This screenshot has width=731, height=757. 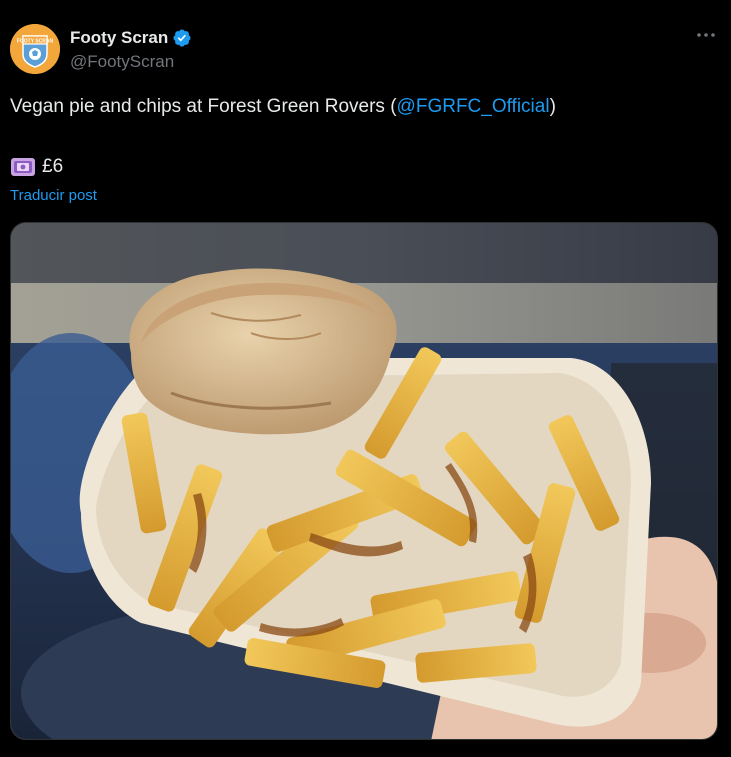 I want to click on avatar-text: FOOTY SCRAN, so click(x=35, y=42).